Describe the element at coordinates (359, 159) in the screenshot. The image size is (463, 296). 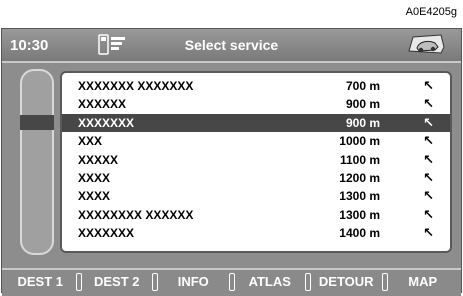
I see `service-distance: 1100 m` at that location.